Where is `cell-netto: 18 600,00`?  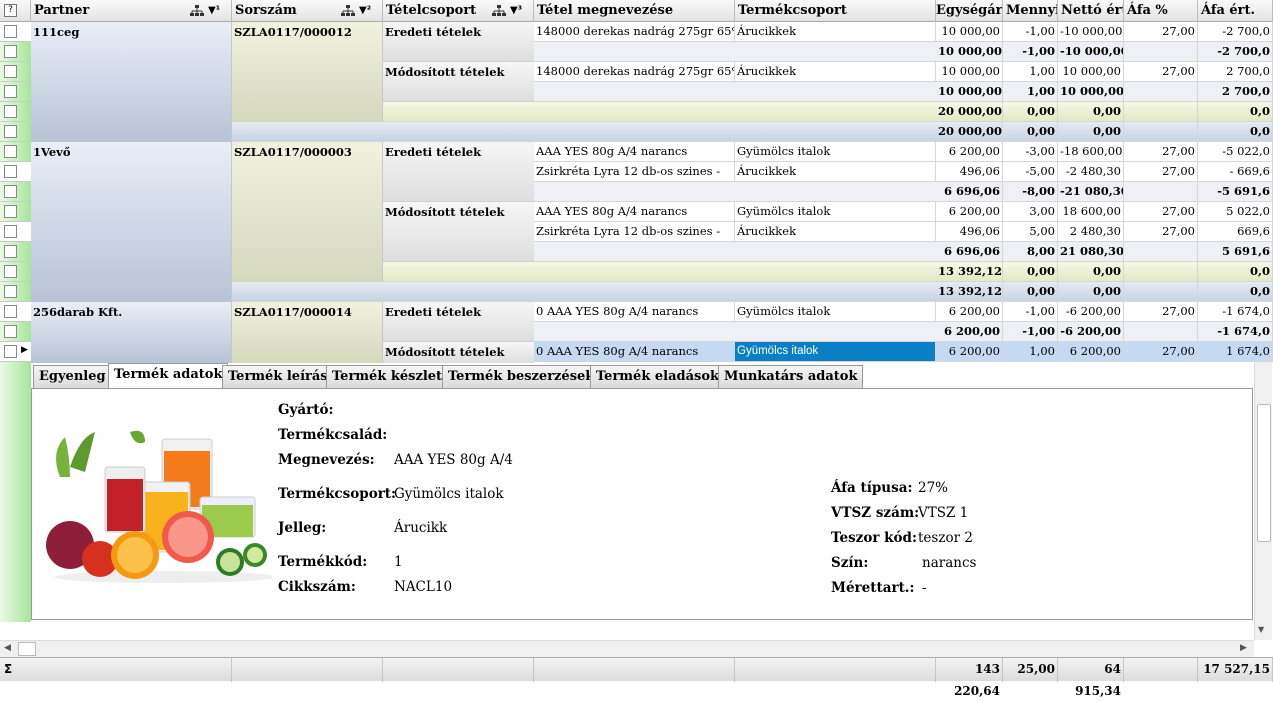
cell-netto: 18 600,00 is located at coordinates (1091, 212).